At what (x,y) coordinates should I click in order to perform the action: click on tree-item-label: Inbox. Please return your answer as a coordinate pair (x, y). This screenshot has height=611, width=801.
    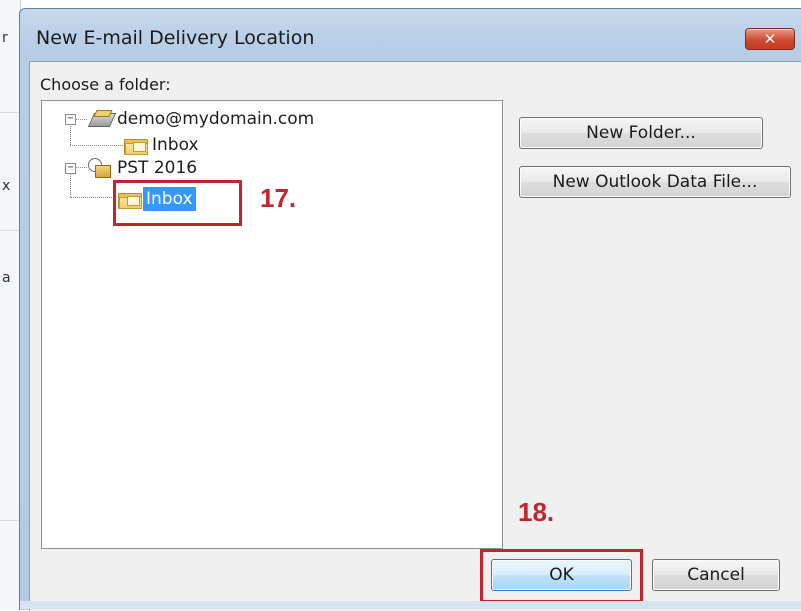
    Looking at the image, I should click on (175, 145).